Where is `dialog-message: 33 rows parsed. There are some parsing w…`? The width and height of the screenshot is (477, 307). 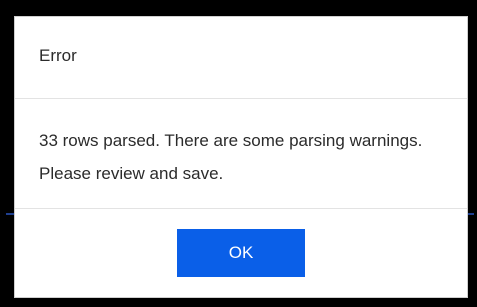
dialog-message: 33 rows parsed. There are some parsing w… is located at coordinates (231, 157).